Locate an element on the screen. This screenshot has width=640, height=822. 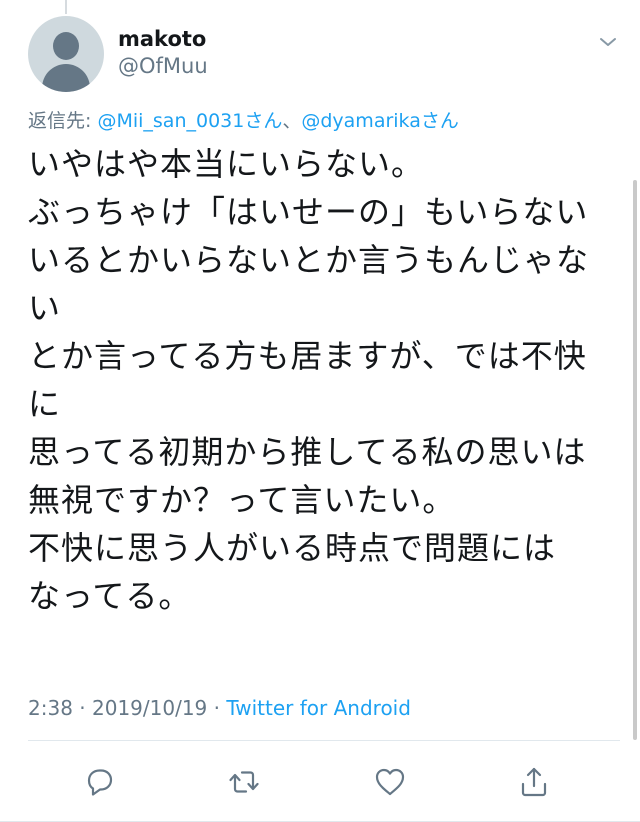
author-handle: @OfMuu is located at coordinates (163, 66).